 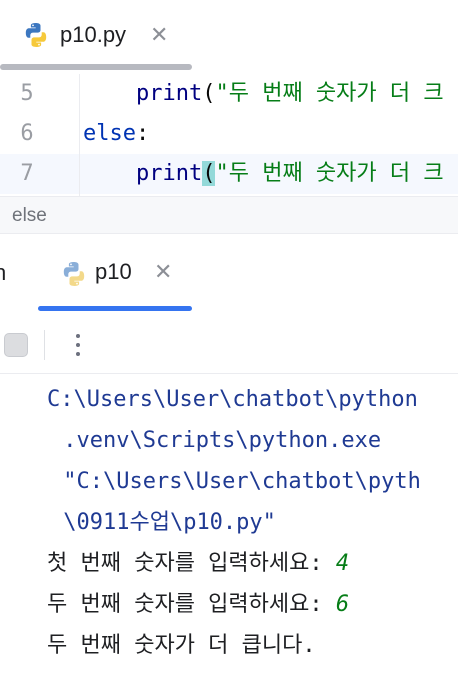 What do you see at coordinates (342, 604) in the screenshot?
I see `console-input-value: 6` at bounding box center [342, 604].